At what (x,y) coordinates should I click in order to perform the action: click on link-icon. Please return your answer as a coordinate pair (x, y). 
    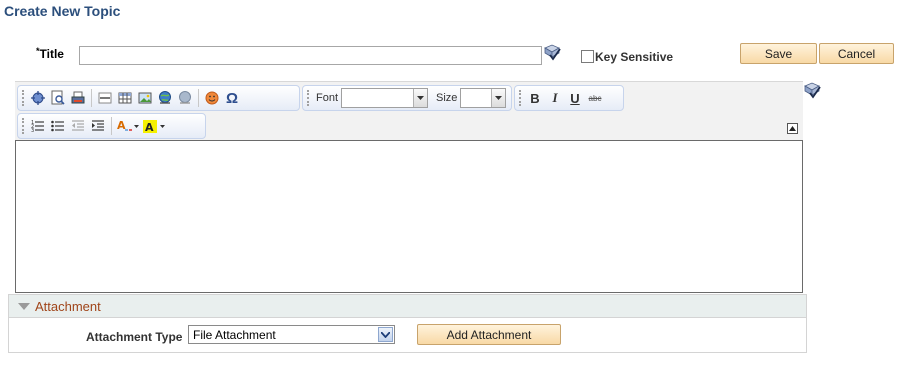
    Looking at the image, I should click on (165, 98).